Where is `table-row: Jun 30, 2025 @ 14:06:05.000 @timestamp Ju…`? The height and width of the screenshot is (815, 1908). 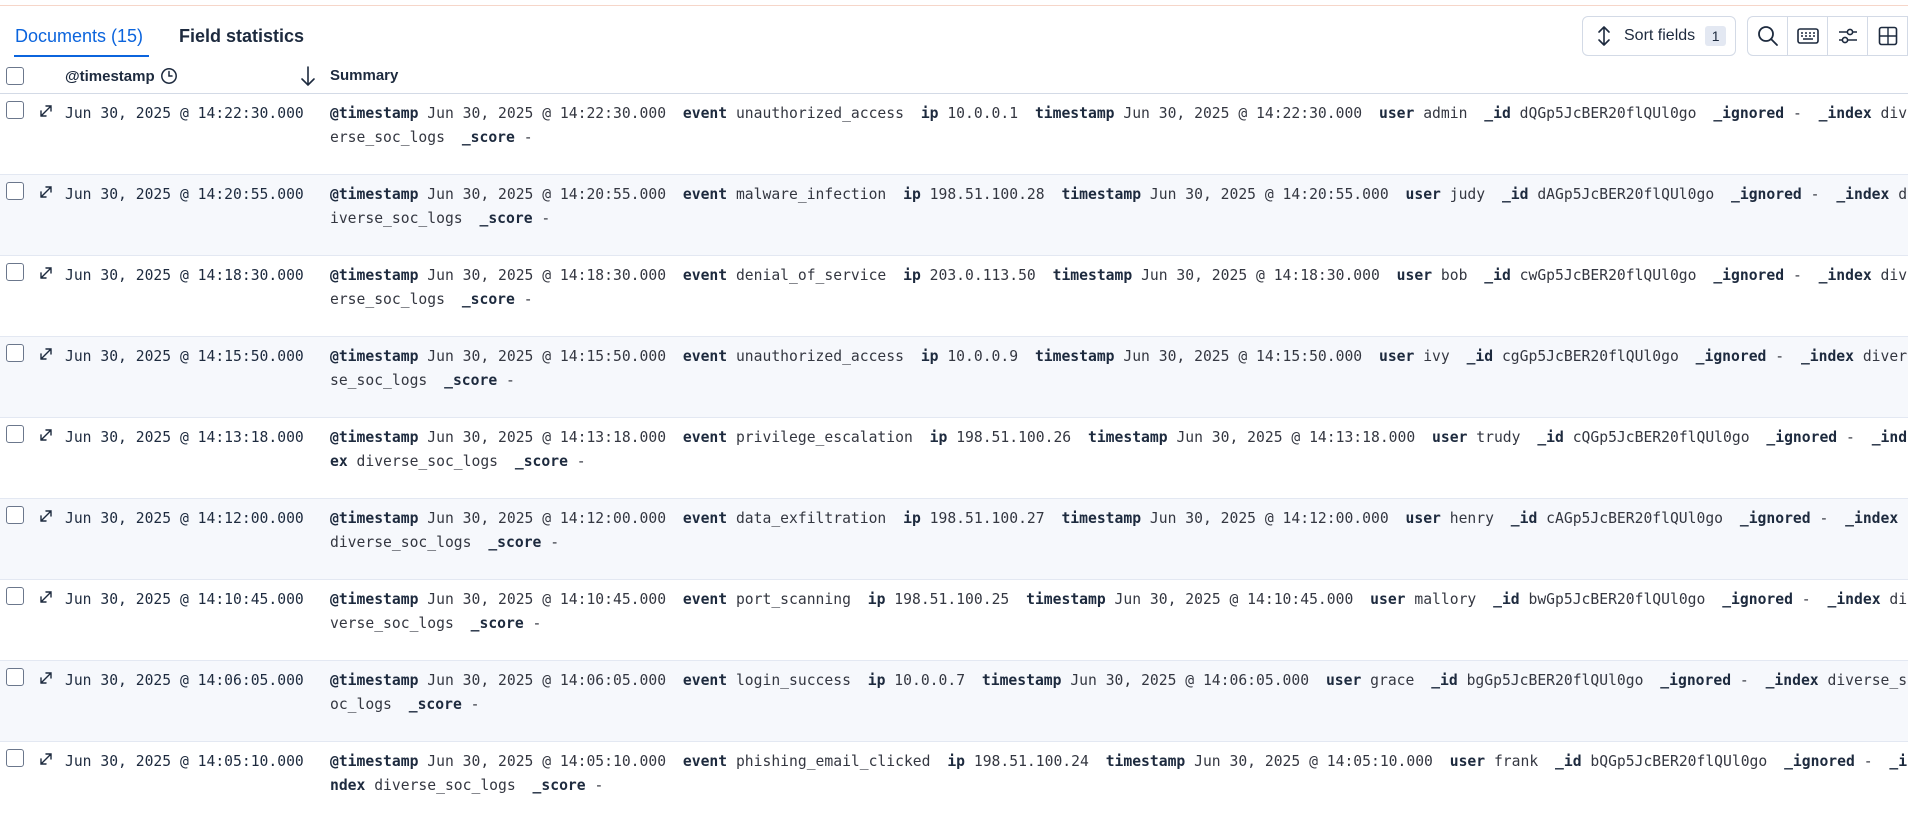
table-row: Jun 30, 2025 @ 14:06:05.000 @timestamp Ju… is located at coordinates (954, 701).